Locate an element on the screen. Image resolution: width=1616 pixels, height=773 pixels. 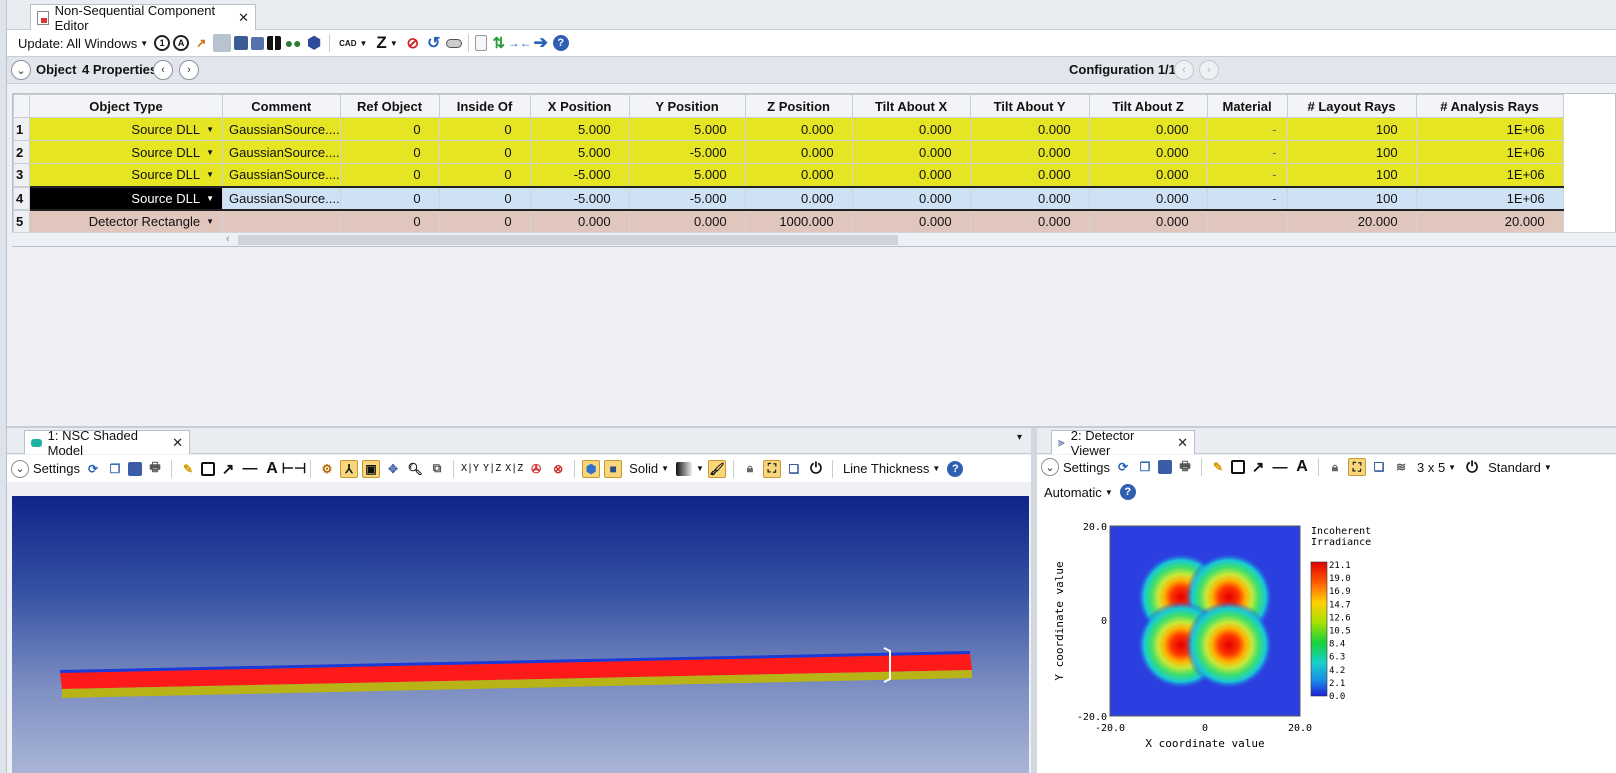
z-position-cell: 1000.000 is located at coordinates (798, 221).